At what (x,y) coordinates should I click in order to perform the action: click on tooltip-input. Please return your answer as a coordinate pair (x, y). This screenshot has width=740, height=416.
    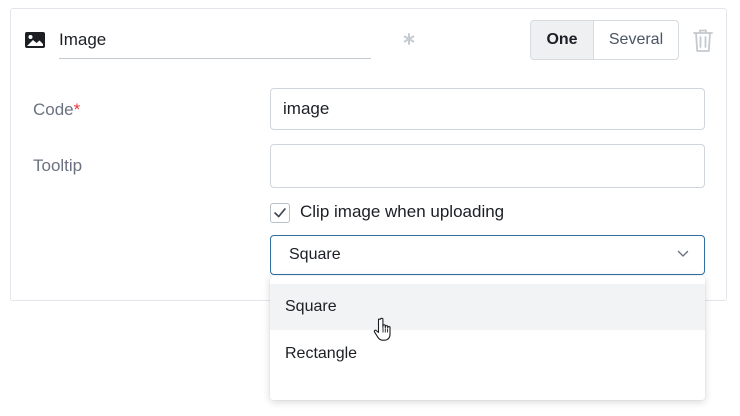
    Looking at the image, I should click on (487, 166).